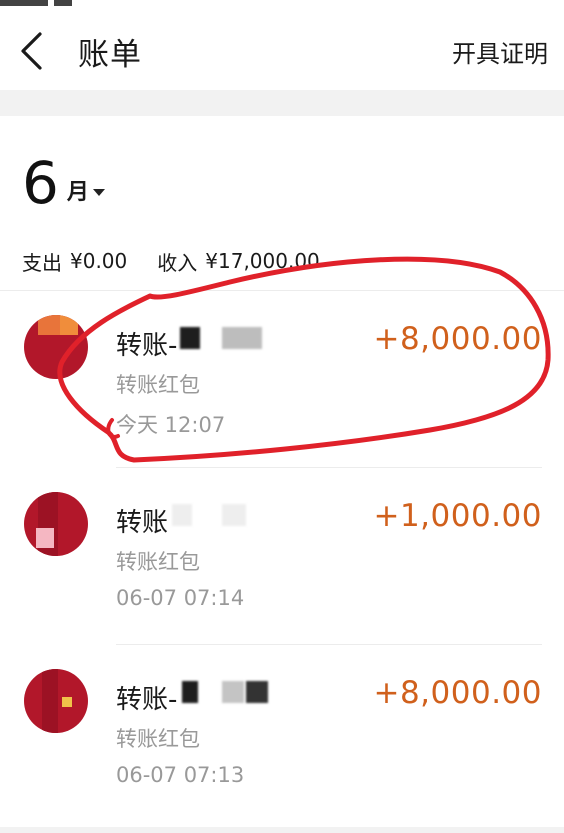 The height and width of the screenshot is (833, 564). I want to click on transaction-time: 06-07 07:13, so click(180, 775).